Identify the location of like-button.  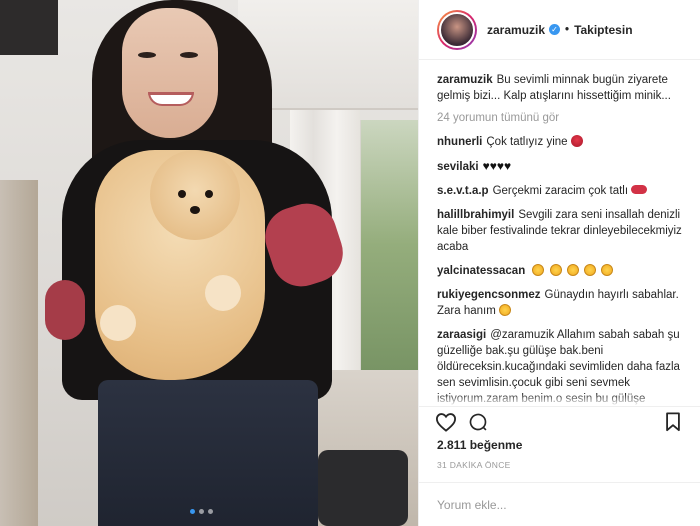
(446, 422).